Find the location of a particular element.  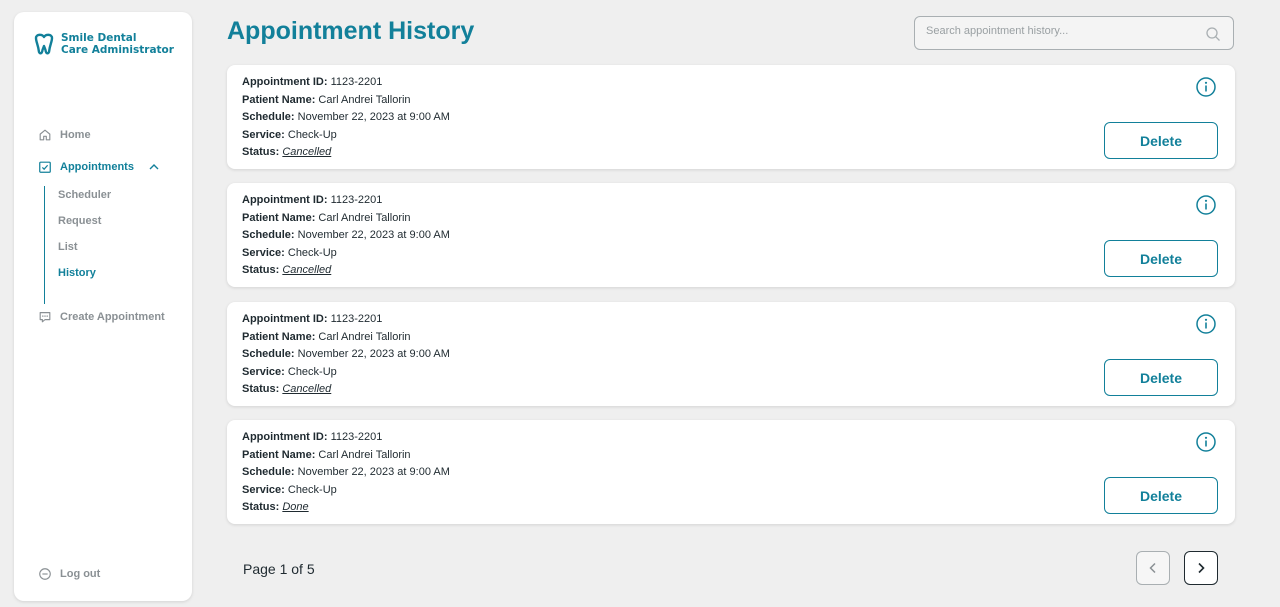

chat-plus-icon is located at coordinates (45, 317).